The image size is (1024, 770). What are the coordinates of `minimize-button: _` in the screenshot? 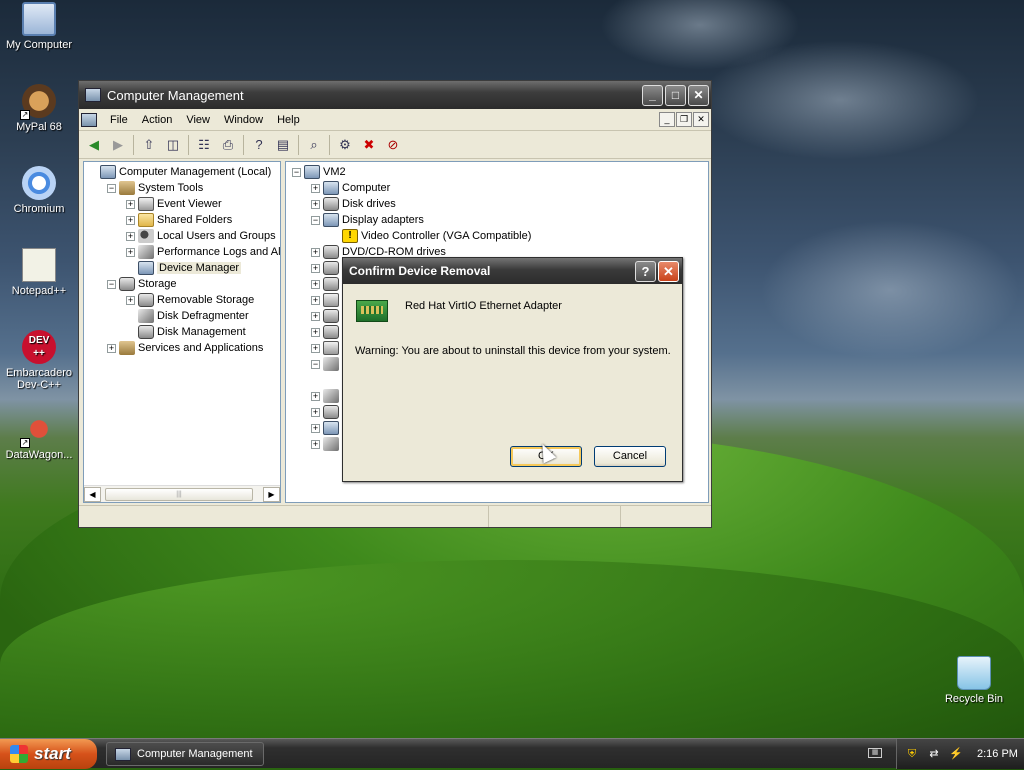 It's located at (652, 95).